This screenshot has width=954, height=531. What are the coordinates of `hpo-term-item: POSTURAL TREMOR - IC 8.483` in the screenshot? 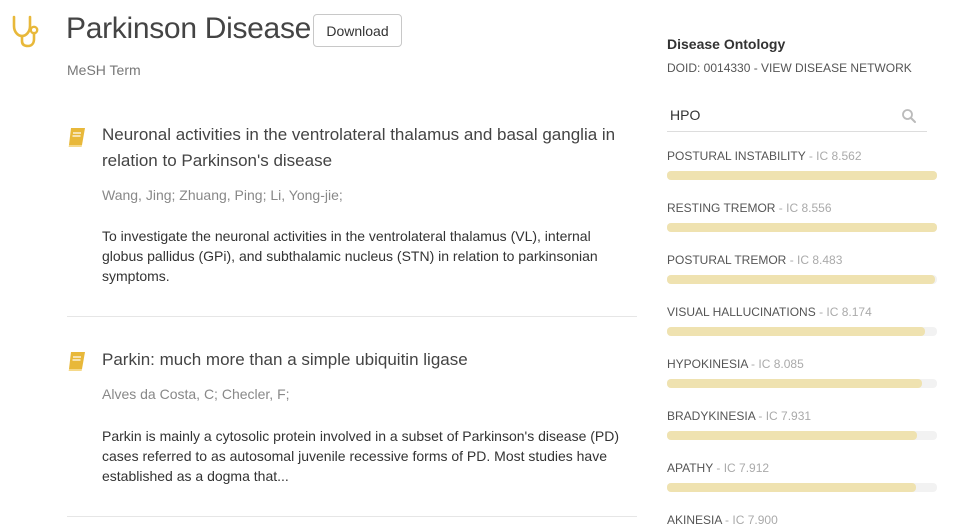 It's located at (802, 273).